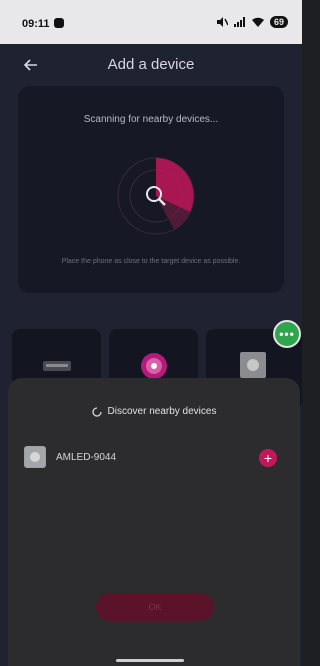 The image size is (320, 666). I want to click on ok-button: OK, so click(155, 607).